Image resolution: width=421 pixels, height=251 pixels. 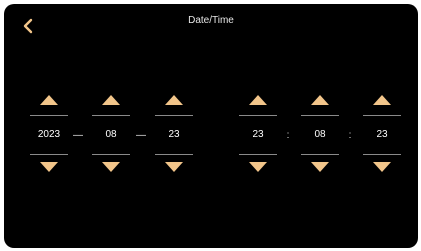 I want to click on second-value: 23, so click(x=382, y=135).